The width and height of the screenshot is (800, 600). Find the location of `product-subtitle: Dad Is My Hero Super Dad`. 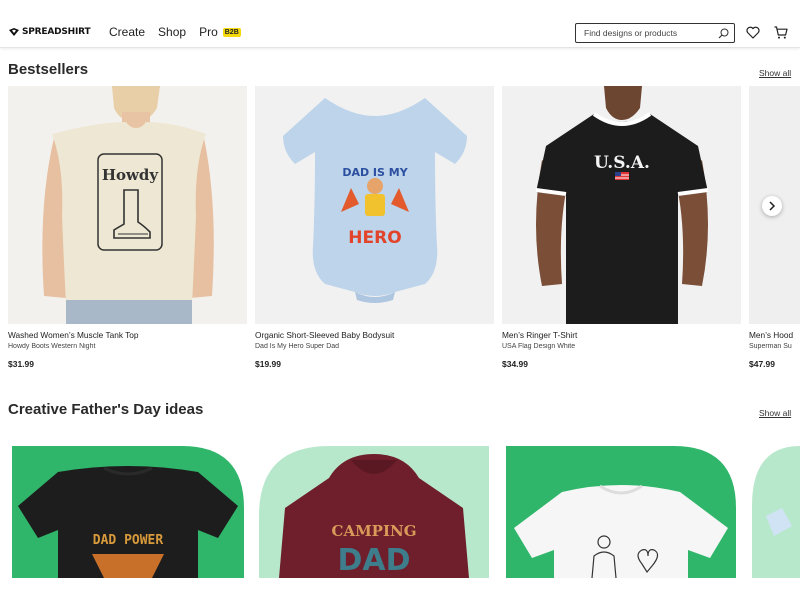

product-subtitle: Dad Is My Hero Super Dad is located at coordinates (297, 346).